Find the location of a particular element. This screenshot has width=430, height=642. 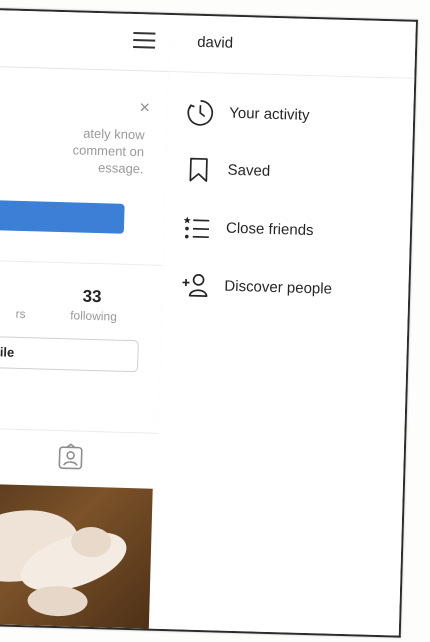

hamburger-menu-icon is located at coordinates (144, 40).